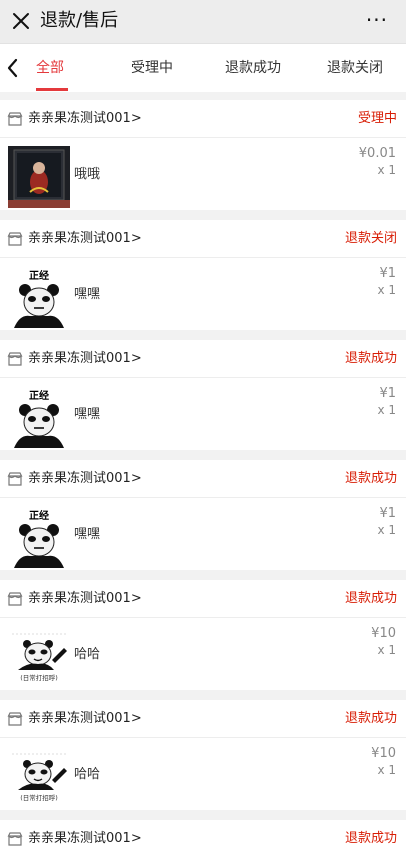 This screenshot has width=406, height=856. Describe the element at coordinates (87, 174) in the screenshot. I see `item-name: 哦哦` at that location.